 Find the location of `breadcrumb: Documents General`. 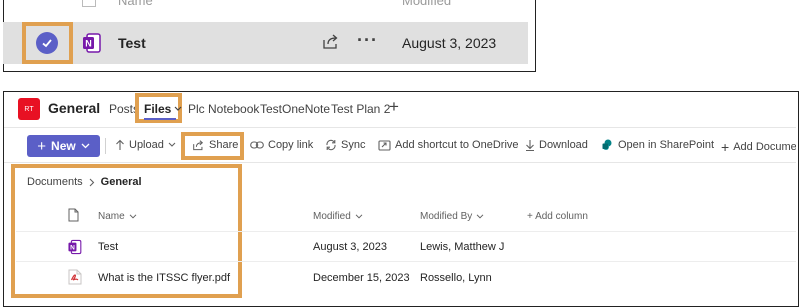

breadcrumb: Documents General is located at coordinates (84, 182).